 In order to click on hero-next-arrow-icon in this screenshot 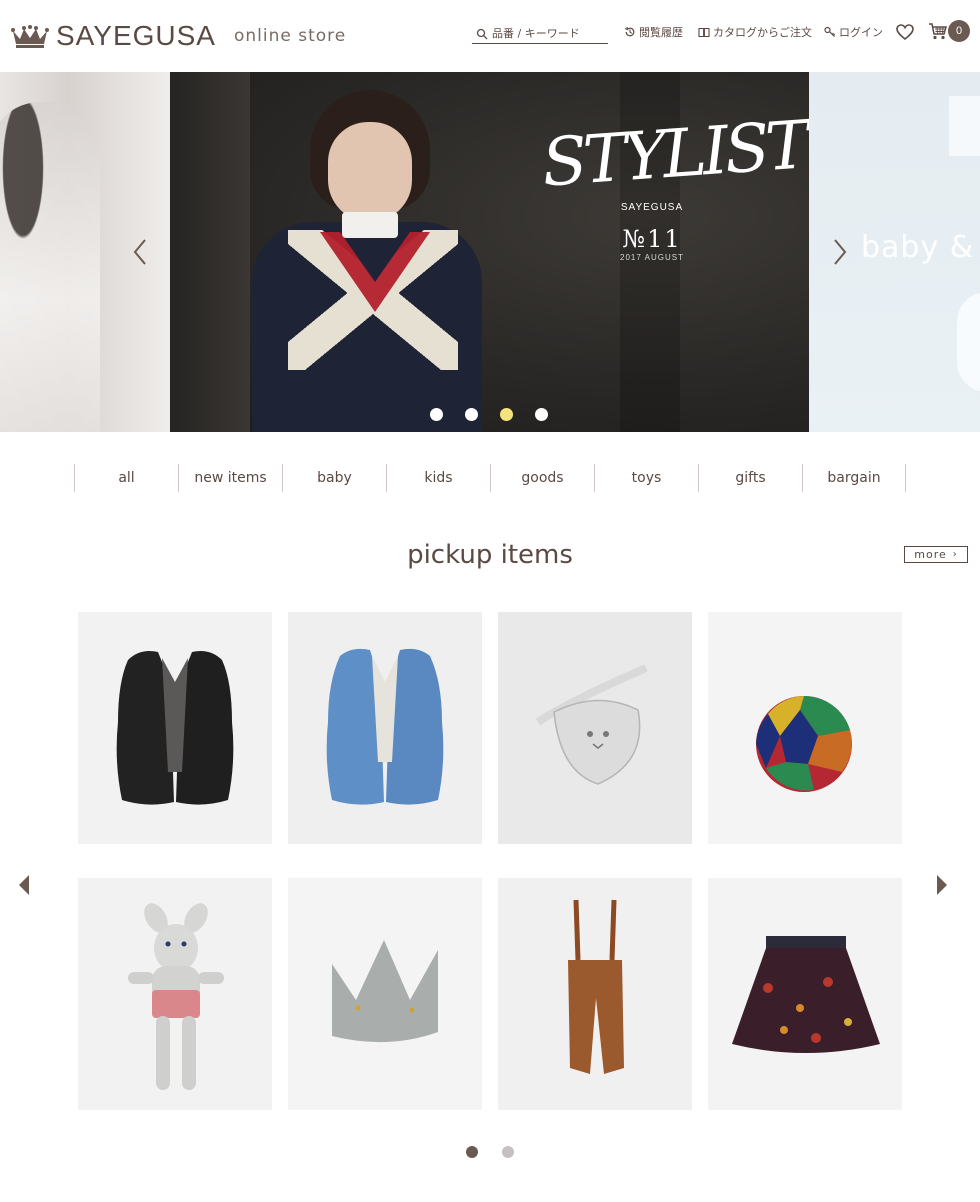, I will do `click(840, 252)`.